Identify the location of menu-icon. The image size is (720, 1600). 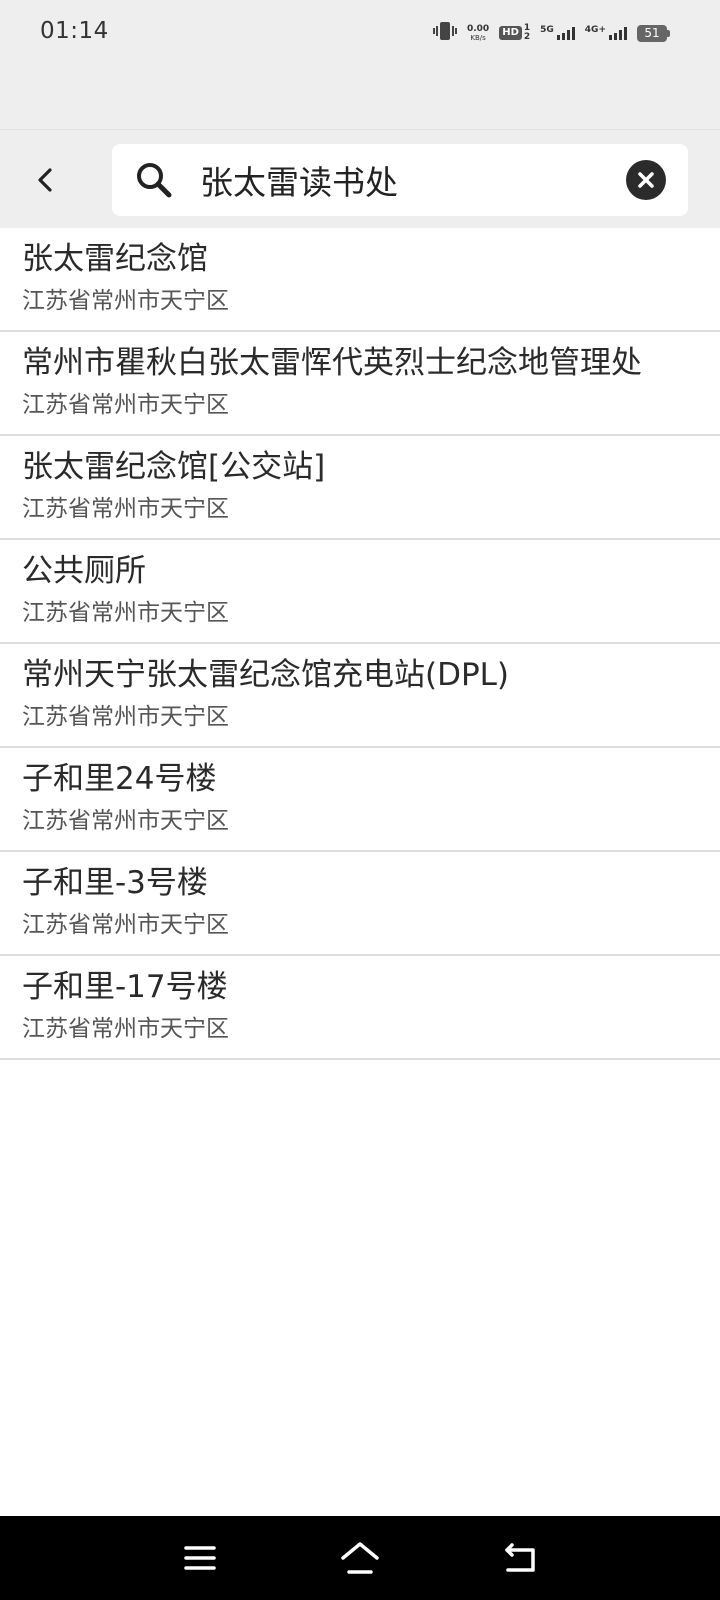
(200, 1558).